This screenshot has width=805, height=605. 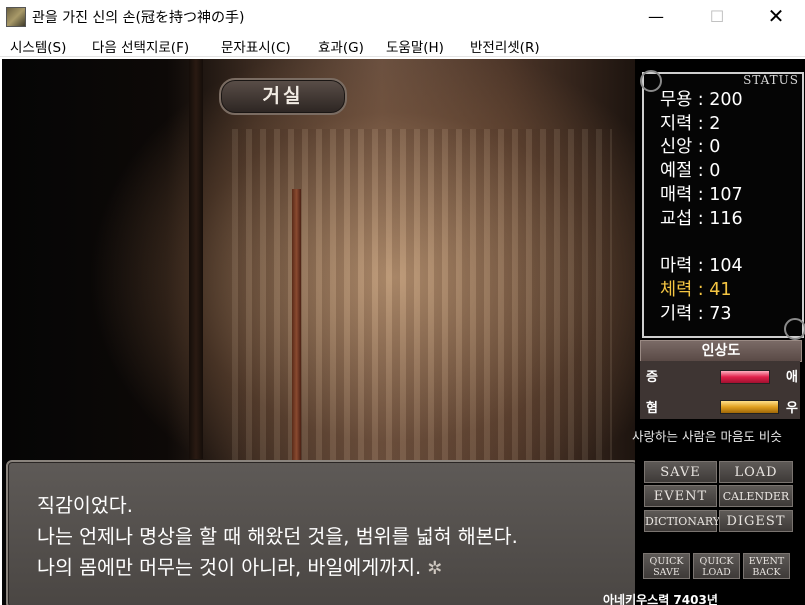 What do you see at coordinates (283, 96) in the screenshot?
I see `location-label: 거실` at bounding box center [283, 96].